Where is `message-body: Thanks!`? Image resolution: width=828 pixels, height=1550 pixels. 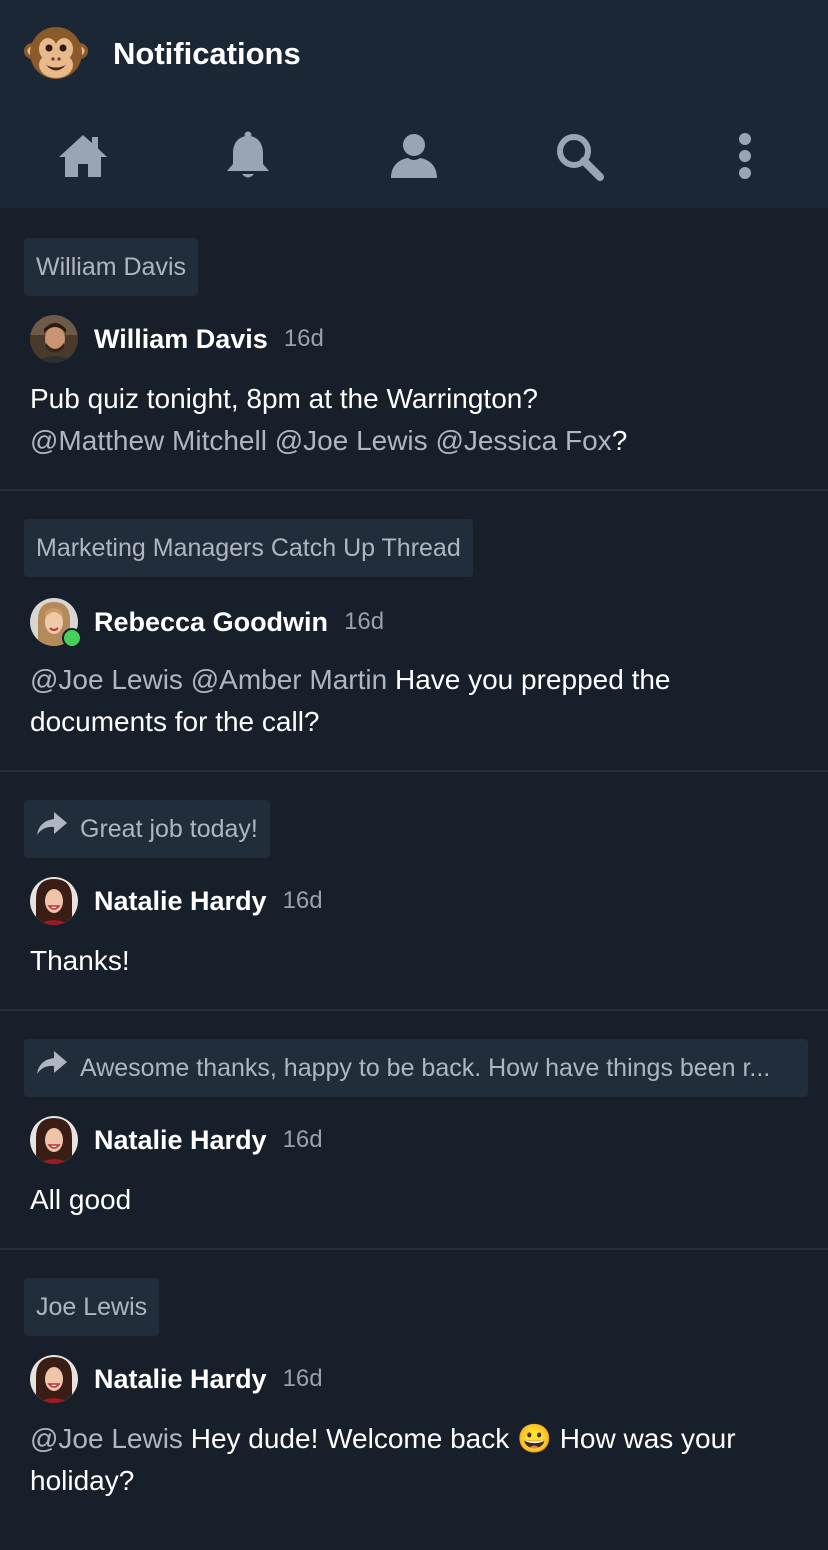
message-body: Thanks! is located at coordinates (80, 960).